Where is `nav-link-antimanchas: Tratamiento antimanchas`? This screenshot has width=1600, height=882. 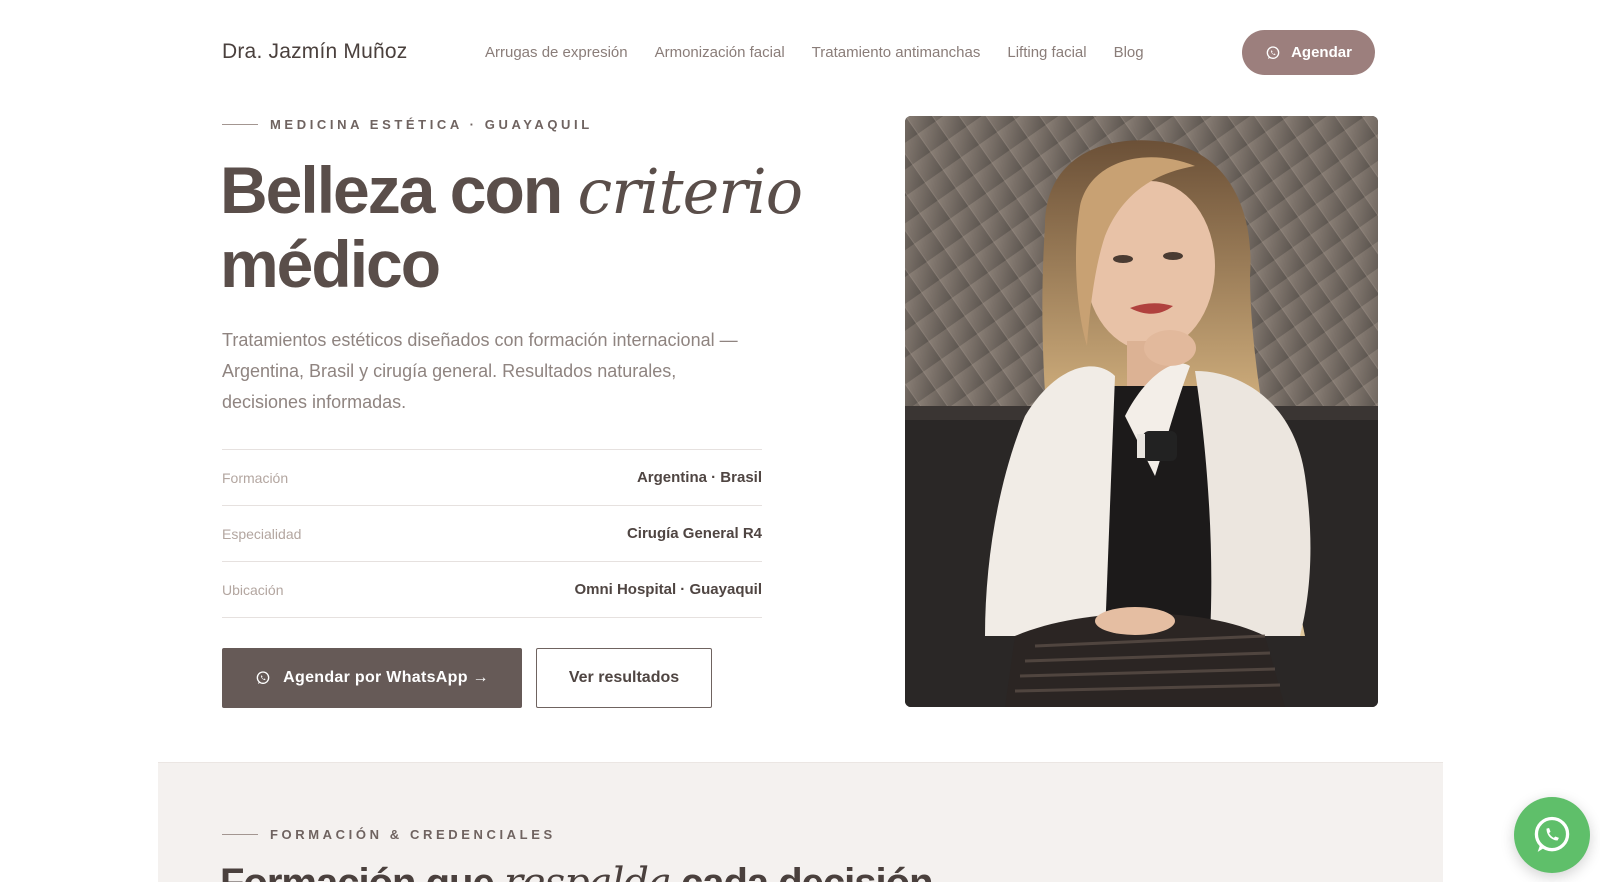
nav-link-antimanchas: Tratamiento antimanchas is located at coordinates (896, 52).